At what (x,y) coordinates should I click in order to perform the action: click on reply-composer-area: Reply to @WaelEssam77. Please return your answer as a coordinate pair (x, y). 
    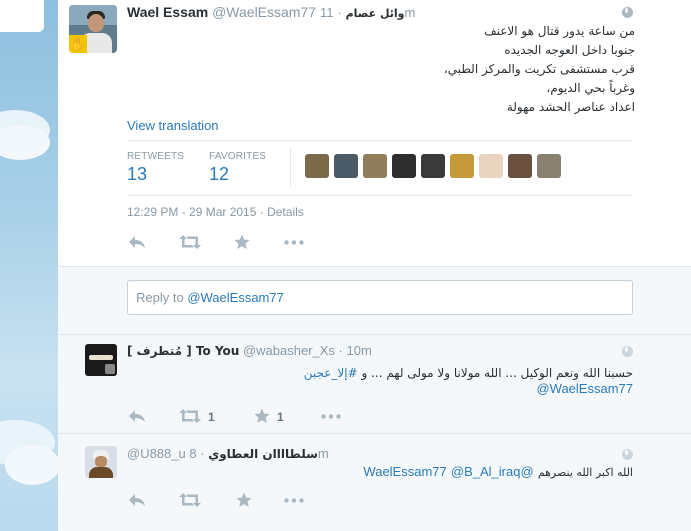
    Looking at the image, I should click on (374, 300).